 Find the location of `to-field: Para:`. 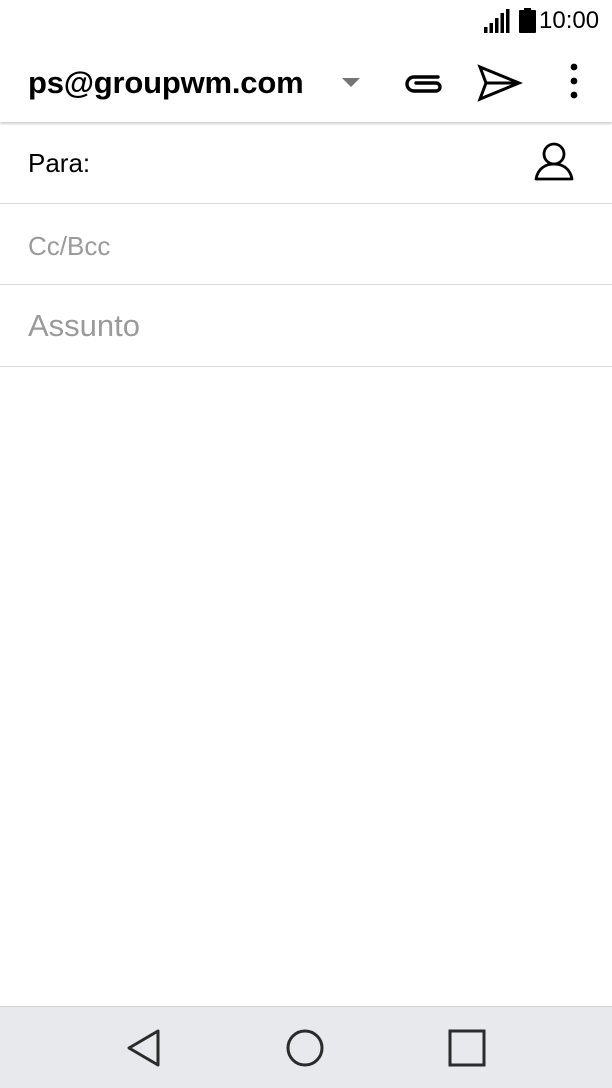

to-field: Para: is located at coordinates (306, 163).